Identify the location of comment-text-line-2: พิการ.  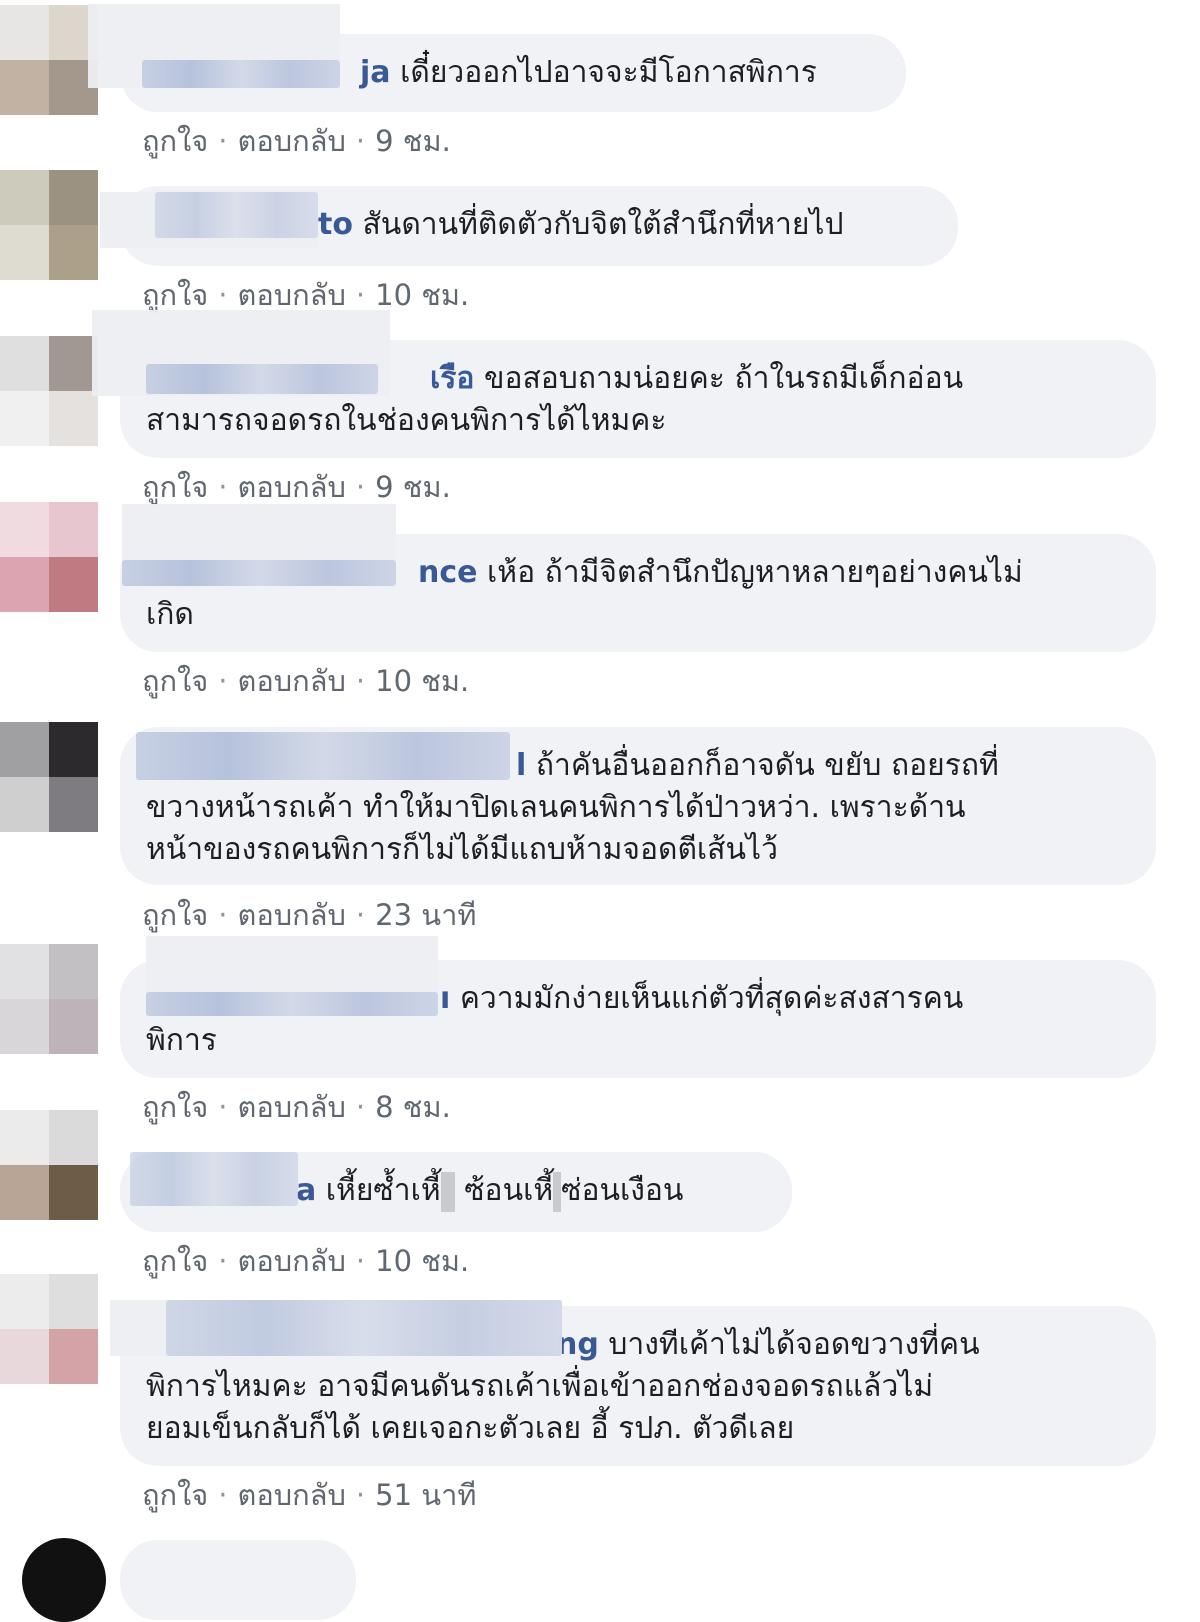
(181, 1040).